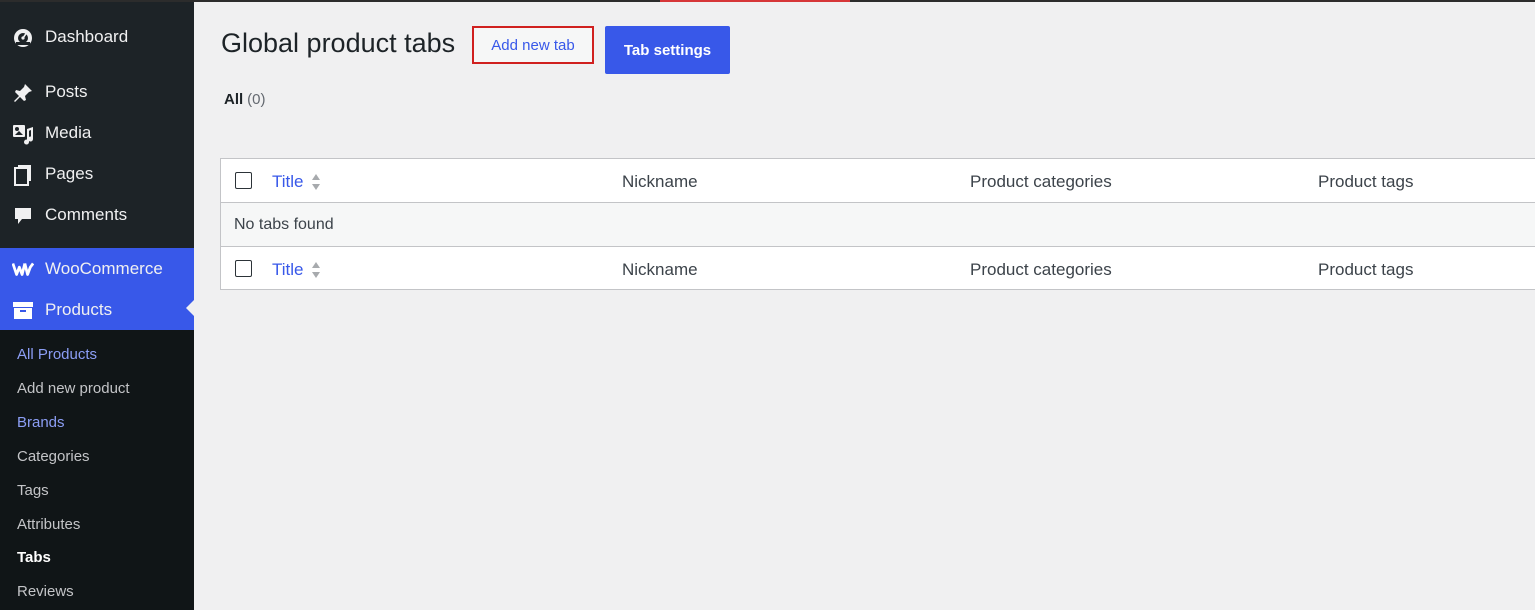 The height and width of the screenshot is (610, 1535). I want to click on submenu-item-brands: Brands, so click(41, 422).